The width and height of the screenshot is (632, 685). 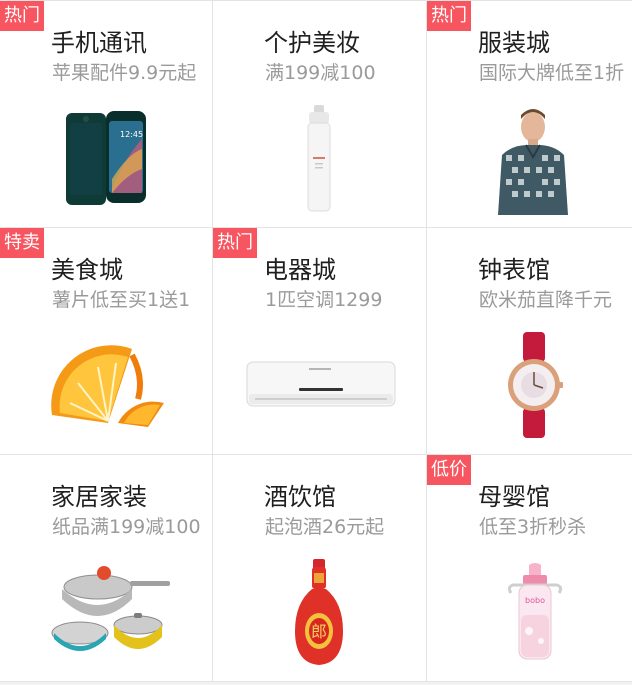 What do you see at coordinates (514, 497) in the screenshot?
I see `category-title: 母婴馆` at bounding box center [514, 497].